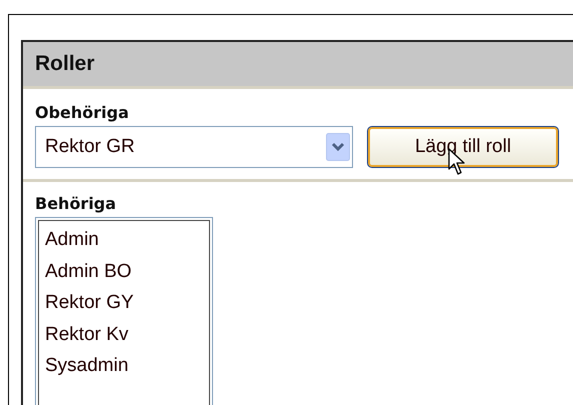 This screenshot has width=573, height=405. I want to click on list-item: Rektor GY, so click(124, 302).